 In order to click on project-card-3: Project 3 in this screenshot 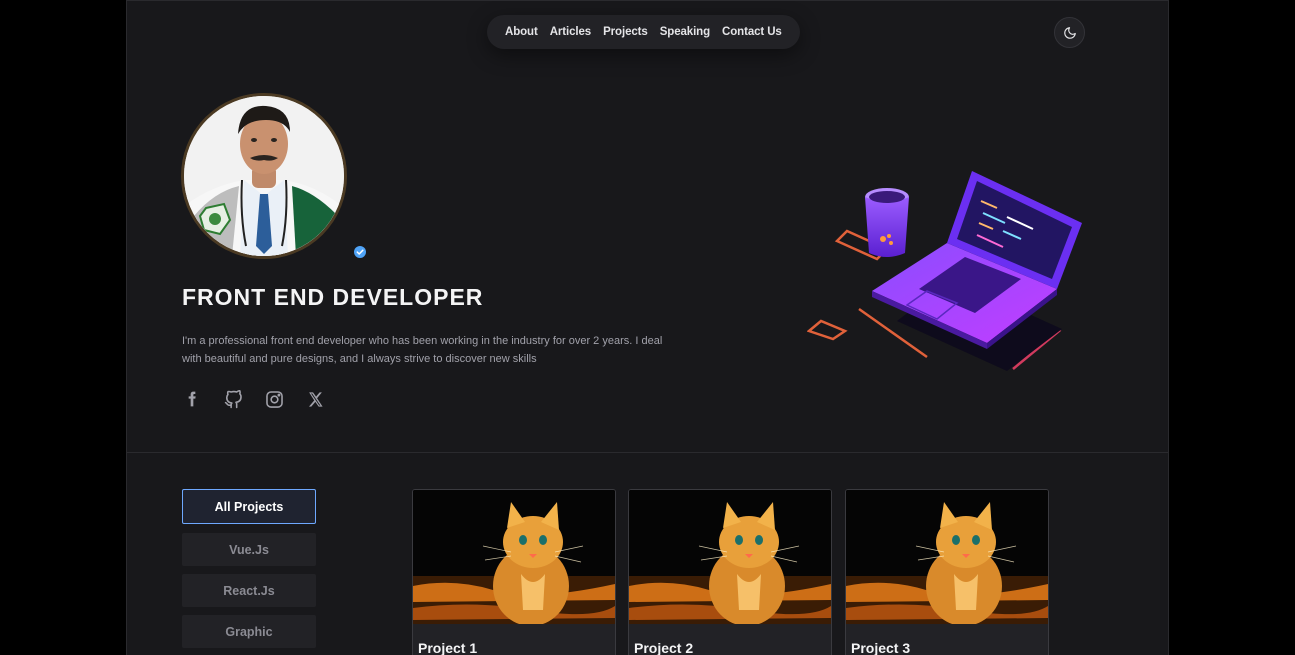, I will do `click(947, 572)`.